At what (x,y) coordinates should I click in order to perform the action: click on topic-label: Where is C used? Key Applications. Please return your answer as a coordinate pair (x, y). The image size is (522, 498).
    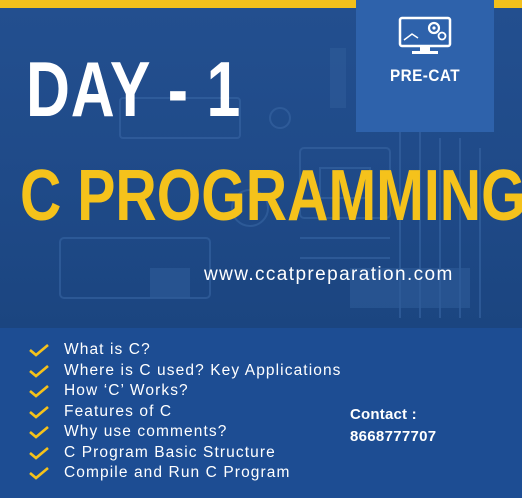
    Looking at the image, I should click on (203, 370).